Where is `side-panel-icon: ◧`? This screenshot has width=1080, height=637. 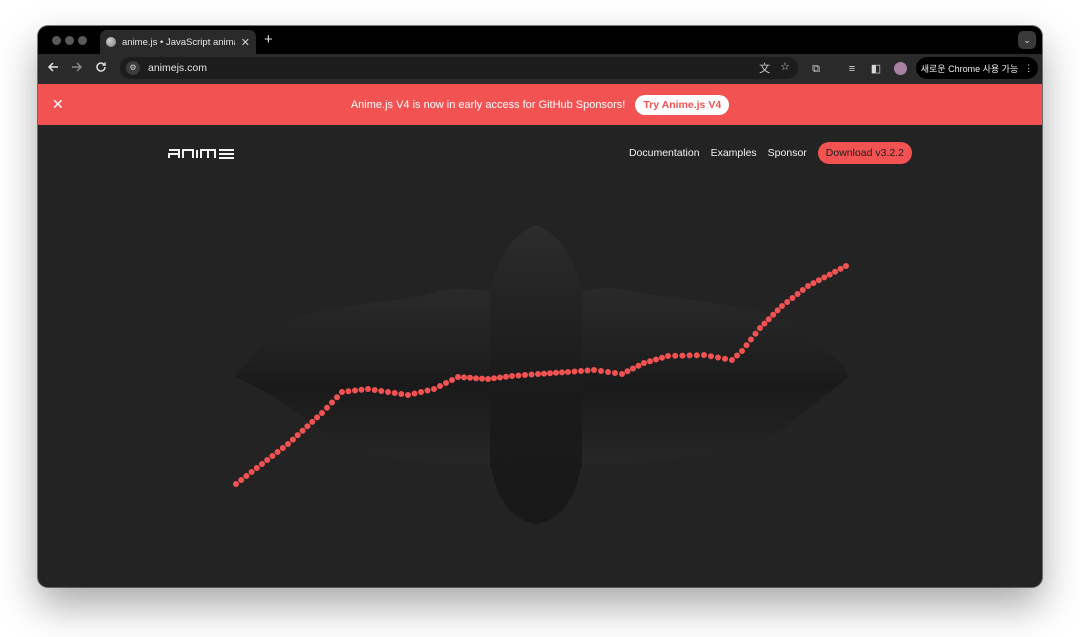 side-panel-icon: ◧ is located at coordinates (876, 69).